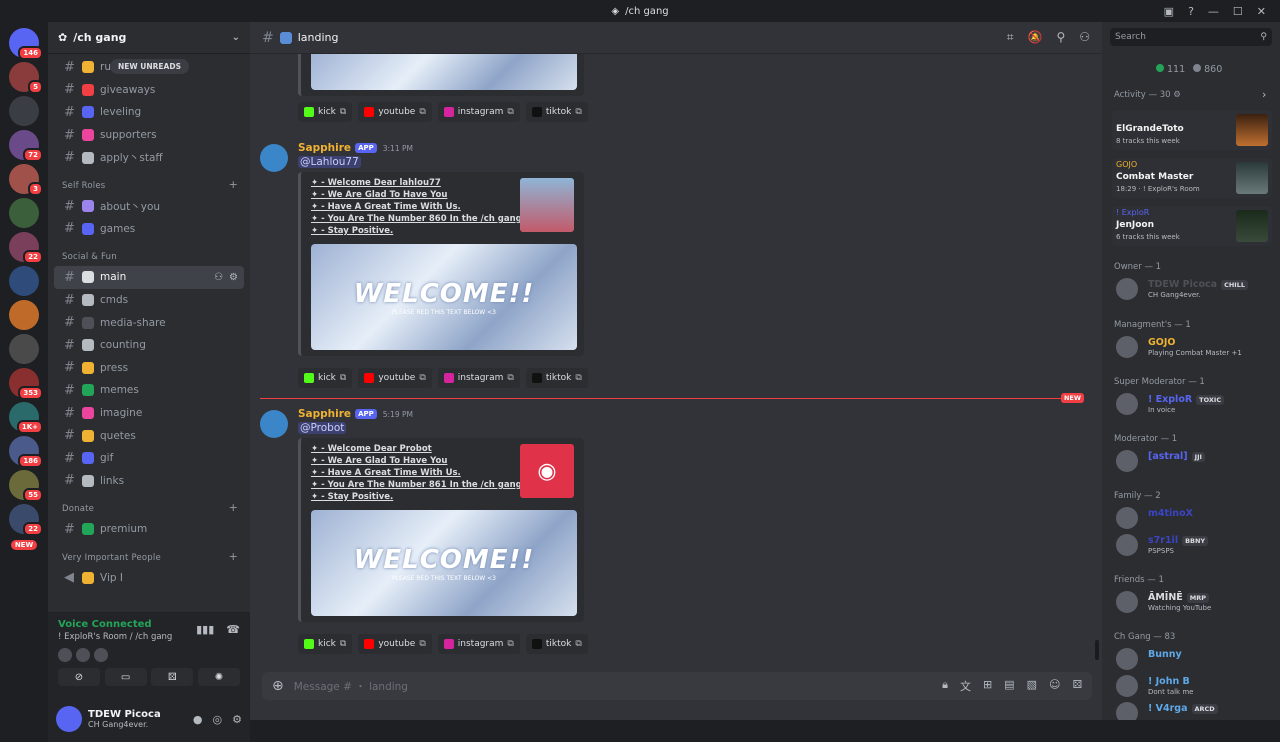 Image resolution: width=1280 pixels, height=742 pixels. What do you see at coordinates (1169, 11) in the screenshot?
I see `inbox-icon: ▣` at bounding box center [1169, 11].